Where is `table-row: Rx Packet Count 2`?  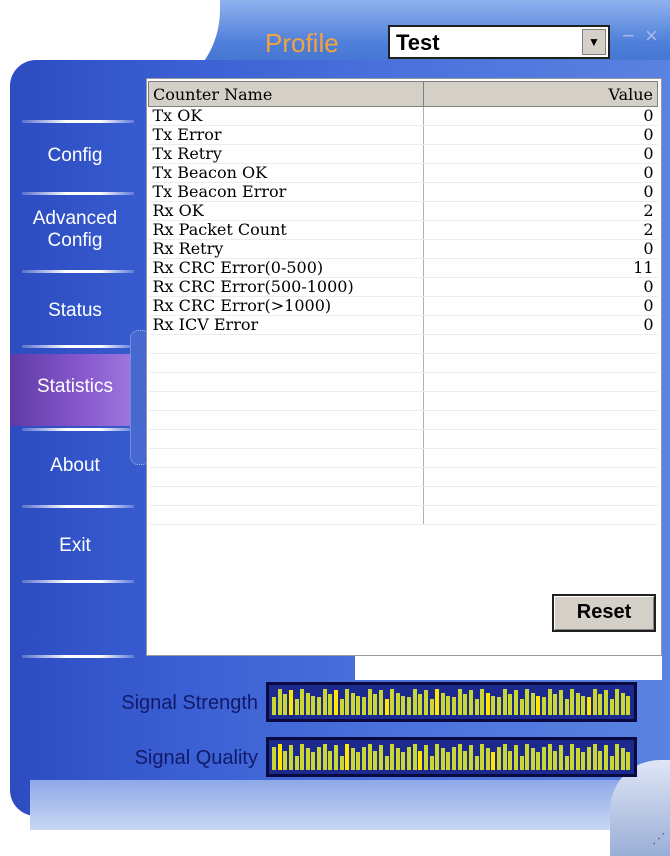
table-row: Rx Packet Count 2 is located at coordinates (403, 230).